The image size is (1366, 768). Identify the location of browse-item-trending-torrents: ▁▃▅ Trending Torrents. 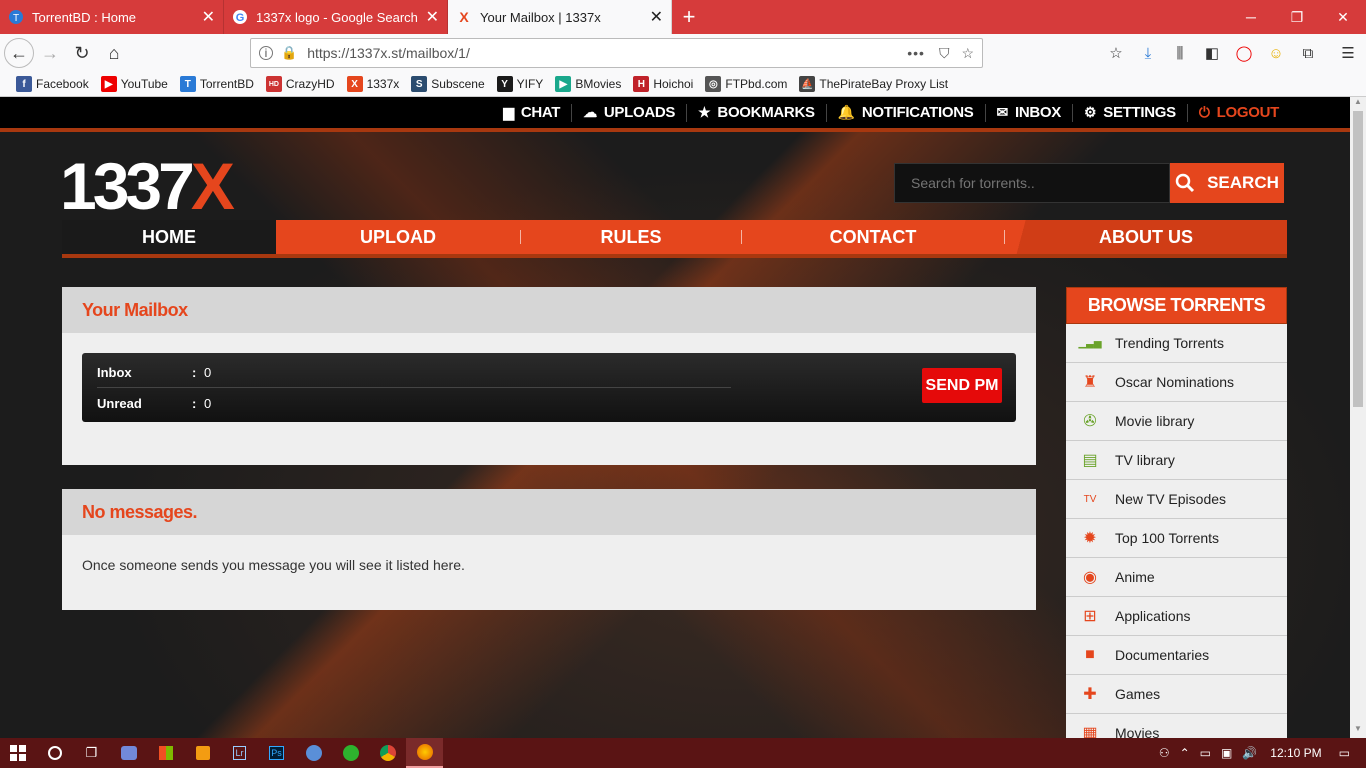
(1176, 343).